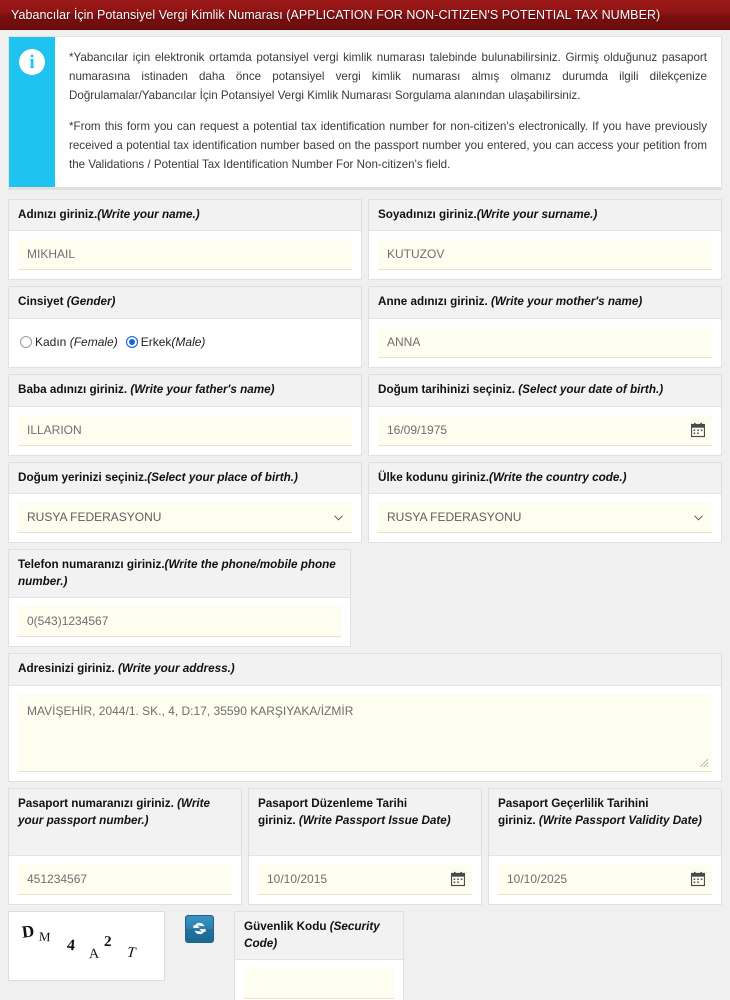 The height and width of the screenshot is (1000, 730). I want to click on radio-female-label-en: (Female), so click(93, 342).